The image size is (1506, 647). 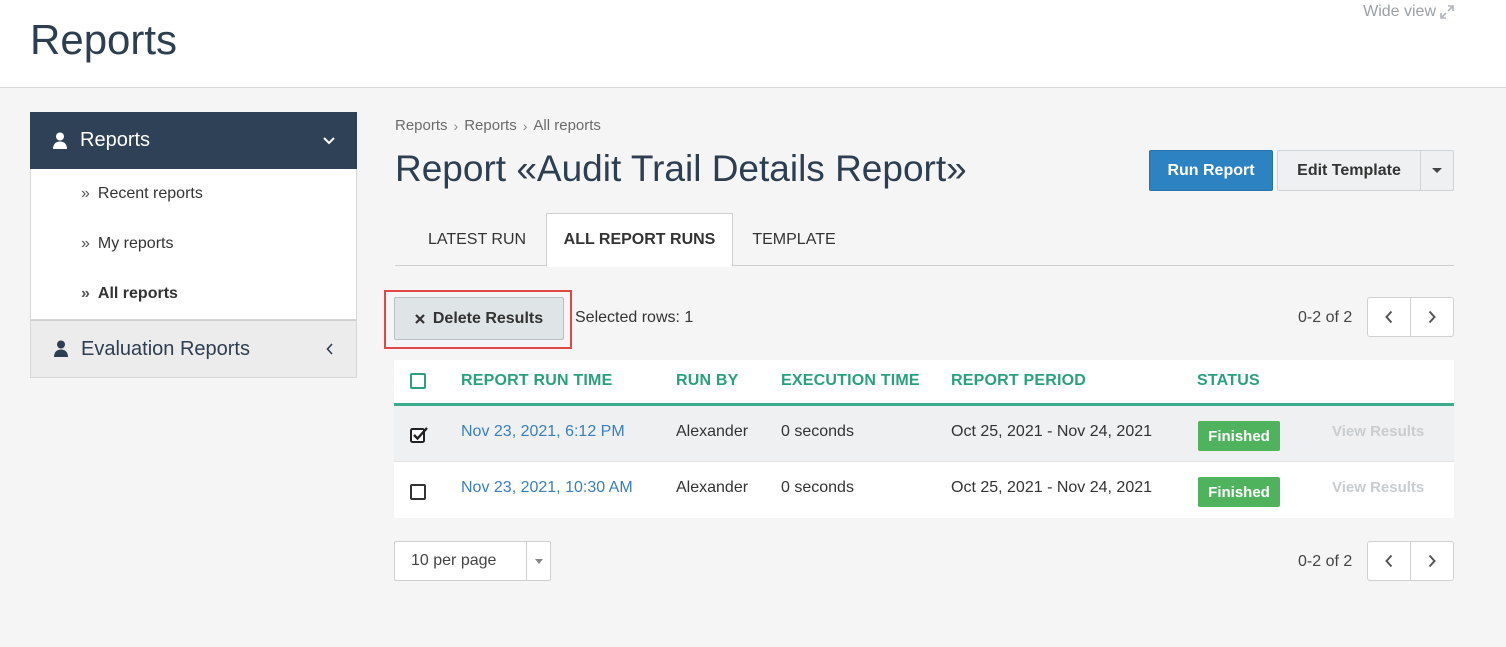 What do you see at coordinates (794, 239) in the screenshot?
I see `tab-template: TEMPLATE` at bounding box center [794, 239].